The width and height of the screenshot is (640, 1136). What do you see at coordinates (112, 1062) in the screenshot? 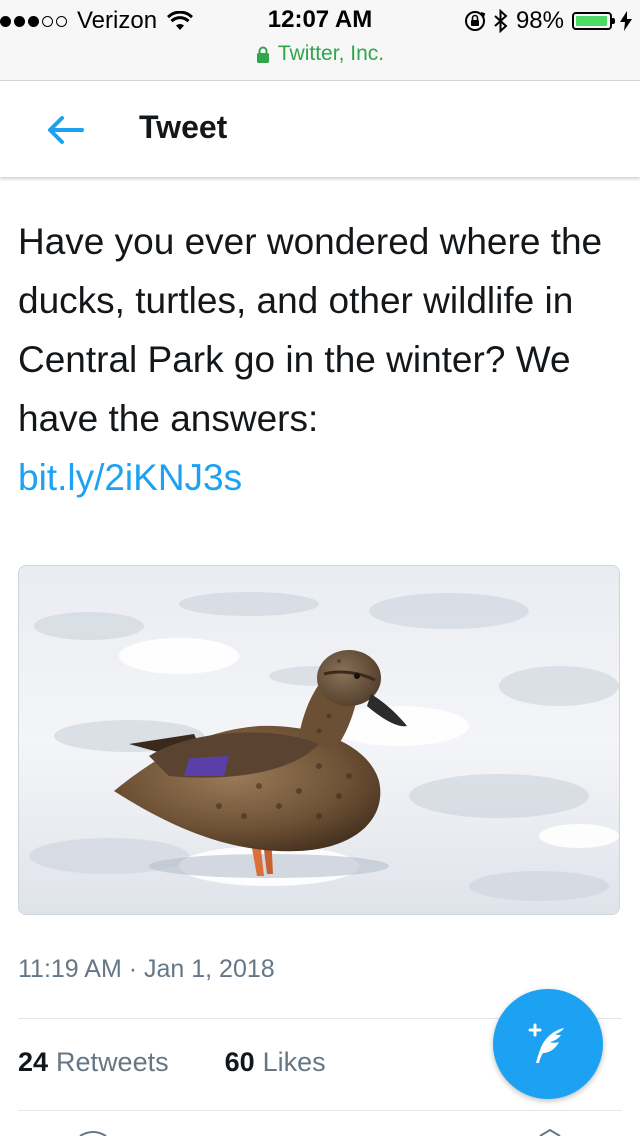
I see `retweets-label: Retweets` at bounding box center [112, 1062].